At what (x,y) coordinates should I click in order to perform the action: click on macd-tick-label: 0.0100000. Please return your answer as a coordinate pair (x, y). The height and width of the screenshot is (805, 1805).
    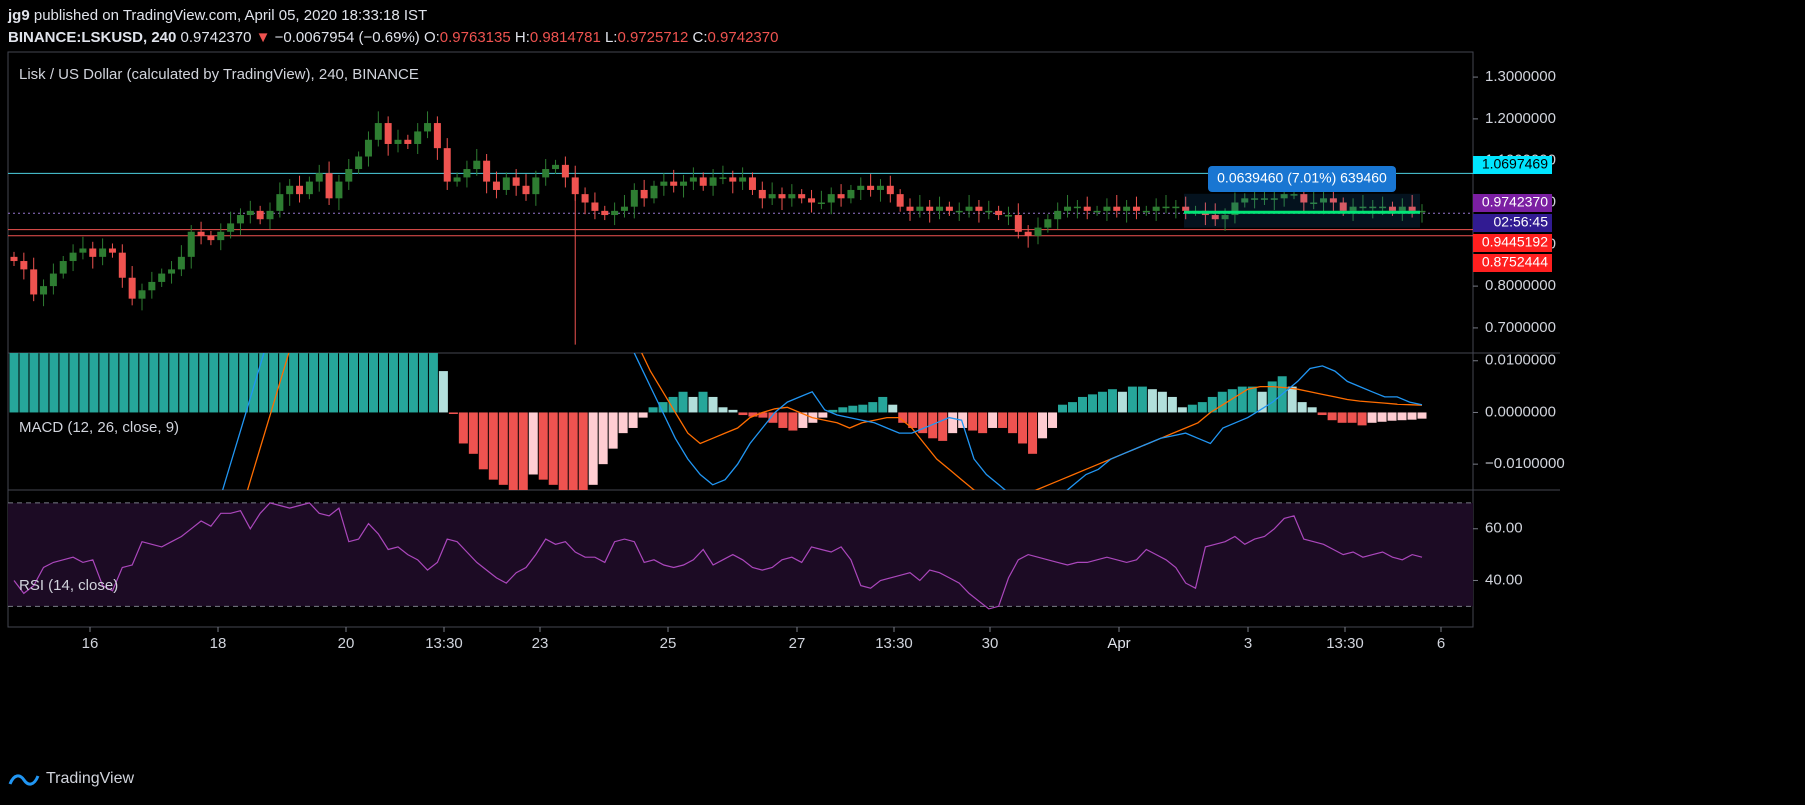
    Looking at the image, I should click on (1520, 360).